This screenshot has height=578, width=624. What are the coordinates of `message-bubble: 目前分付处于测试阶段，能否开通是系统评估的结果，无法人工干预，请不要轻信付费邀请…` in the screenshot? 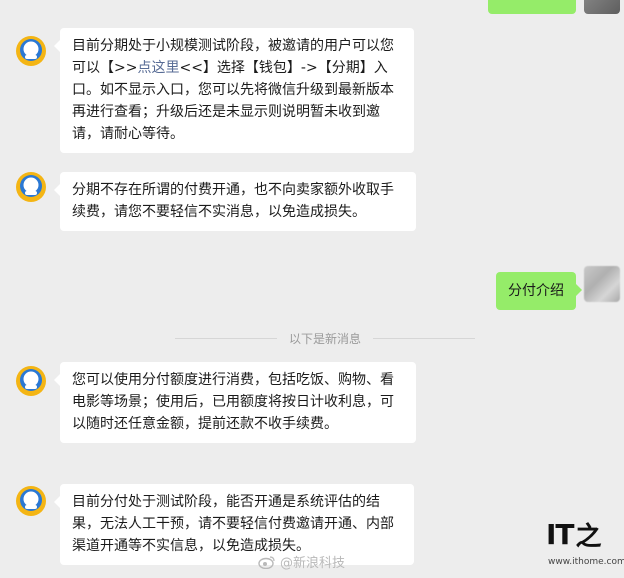 It's located at (234, 524).